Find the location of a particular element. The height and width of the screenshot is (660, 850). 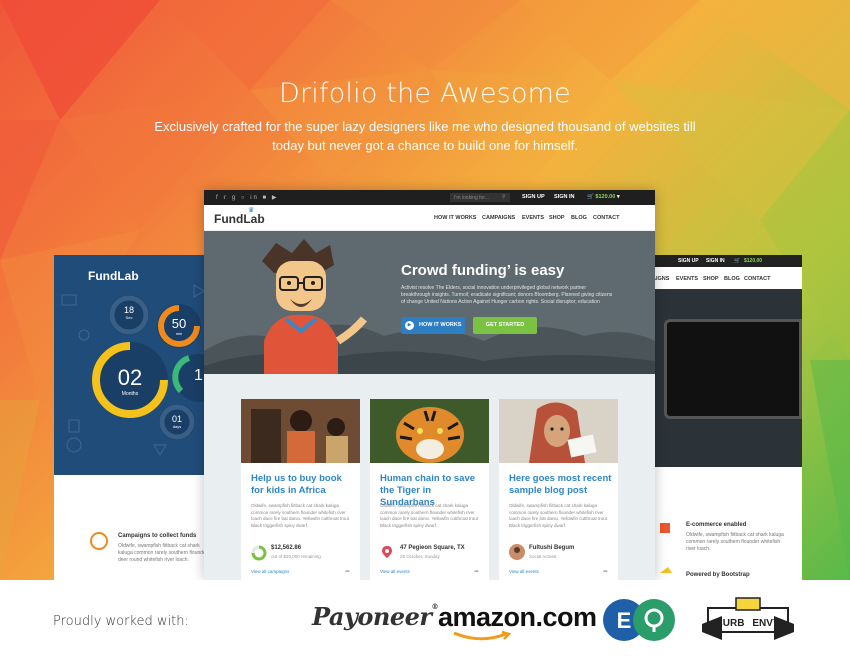

chevron-down-icon: ▾ is located at coordinates (618, 197).